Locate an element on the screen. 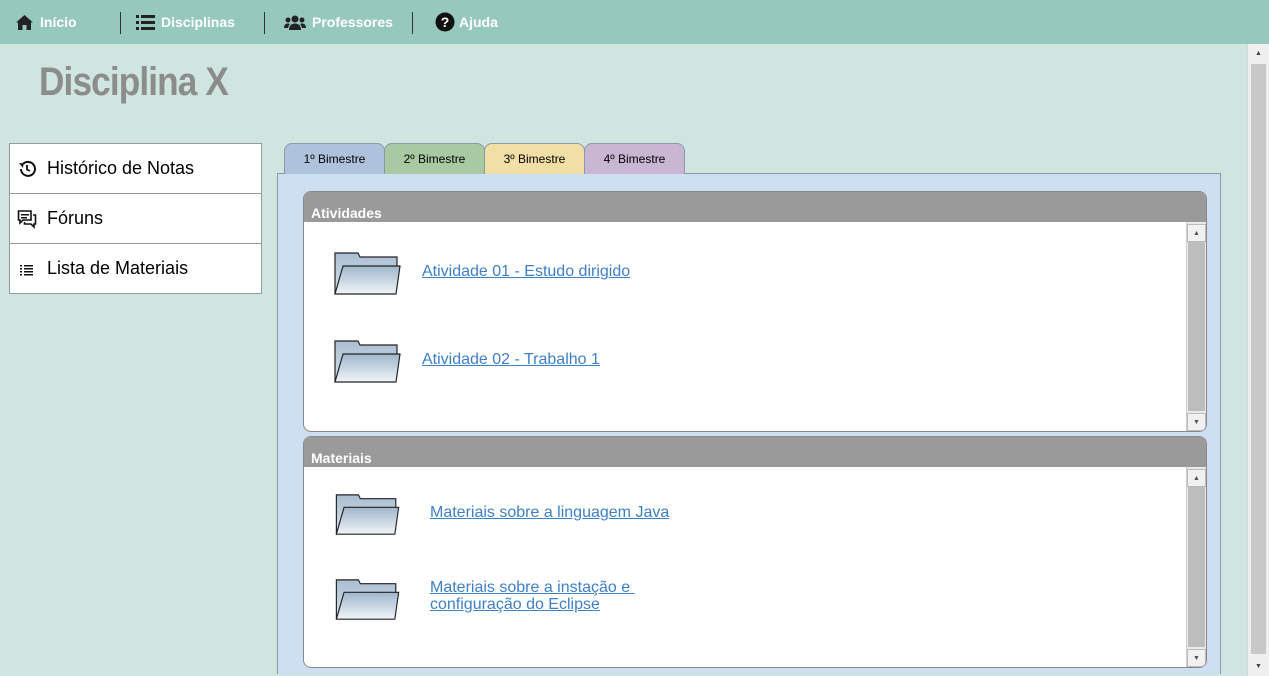 This screenshot has width=1269, height=676. sidebar-item-foruns: Fóruns is located at coordinates (135, 219).